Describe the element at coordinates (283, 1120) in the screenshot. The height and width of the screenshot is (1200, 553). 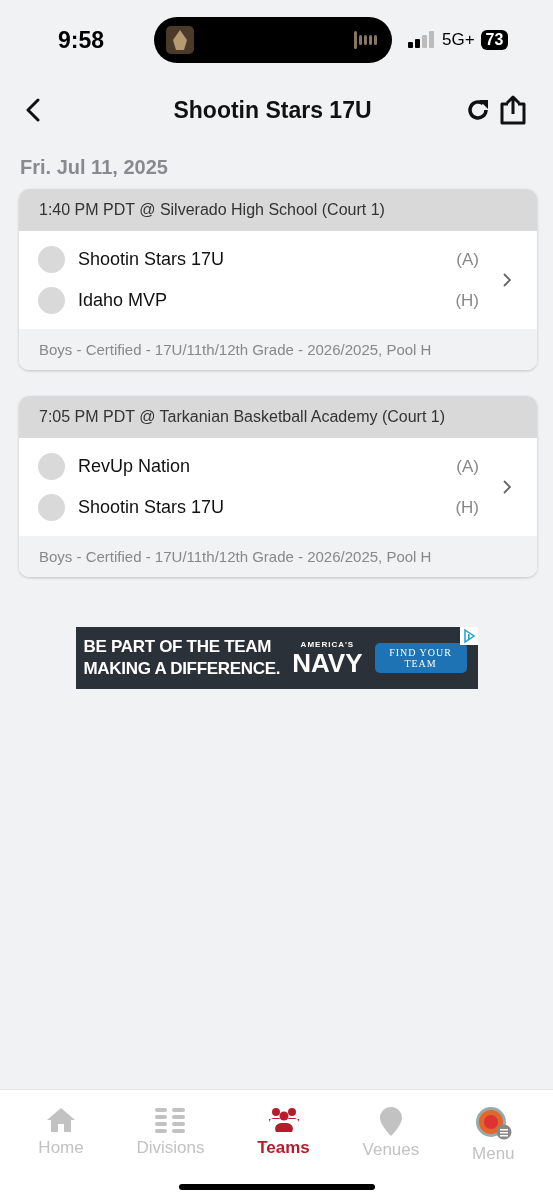
I see `people-icon` at that location.